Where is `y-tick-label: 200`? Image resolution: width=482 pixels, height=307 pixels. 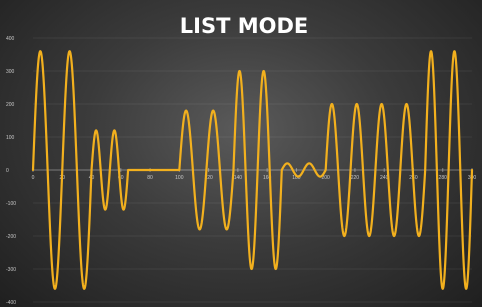
y-tick-label: 200 is located at coordinates (10, 105).